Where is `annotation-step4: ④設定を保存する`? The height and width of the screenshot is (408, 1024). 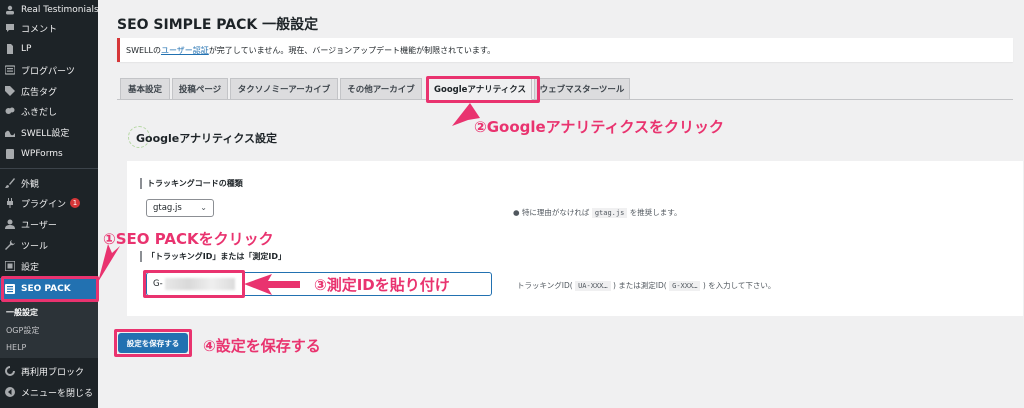 annotation-step4: ④設定を保存する is located at coordinates (262, 346).